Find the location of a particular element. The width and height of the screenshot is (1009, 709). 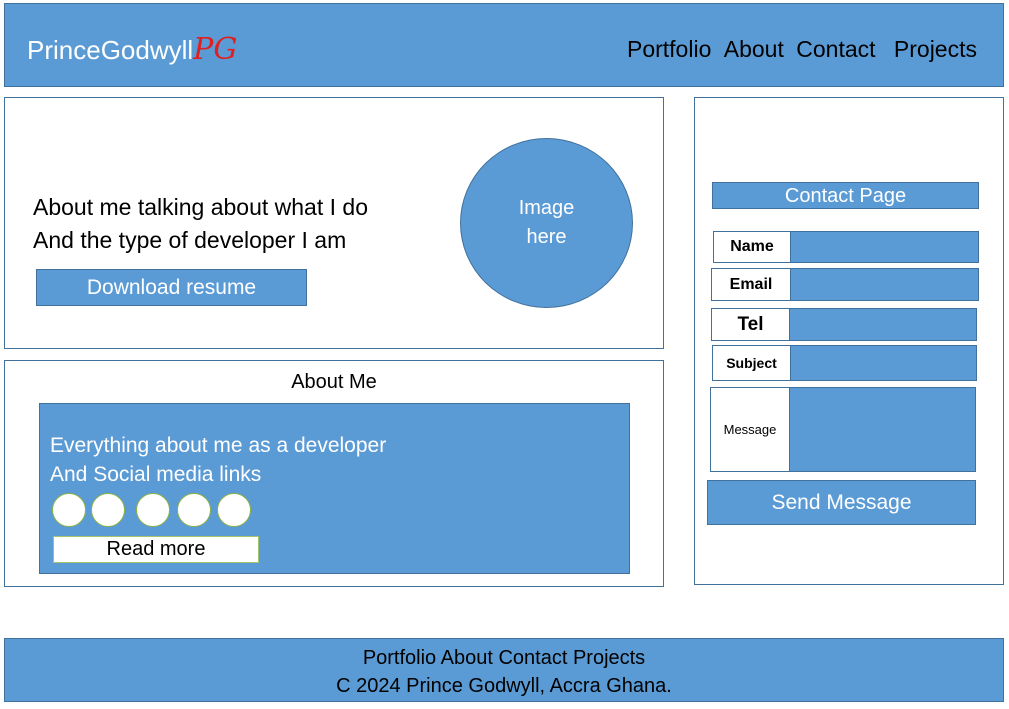

tel-label: Tel is located at coordinates (750, 324).